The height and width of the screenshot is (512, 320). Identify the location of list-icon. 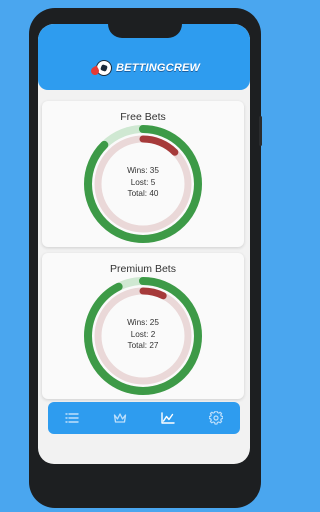
(72, 418).